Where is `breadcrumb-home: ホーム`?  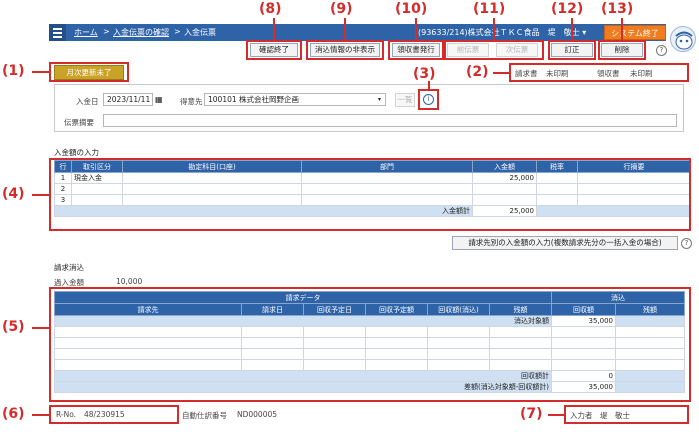 breadcrumb-home: ホーム is located at coordinates (86, 32).